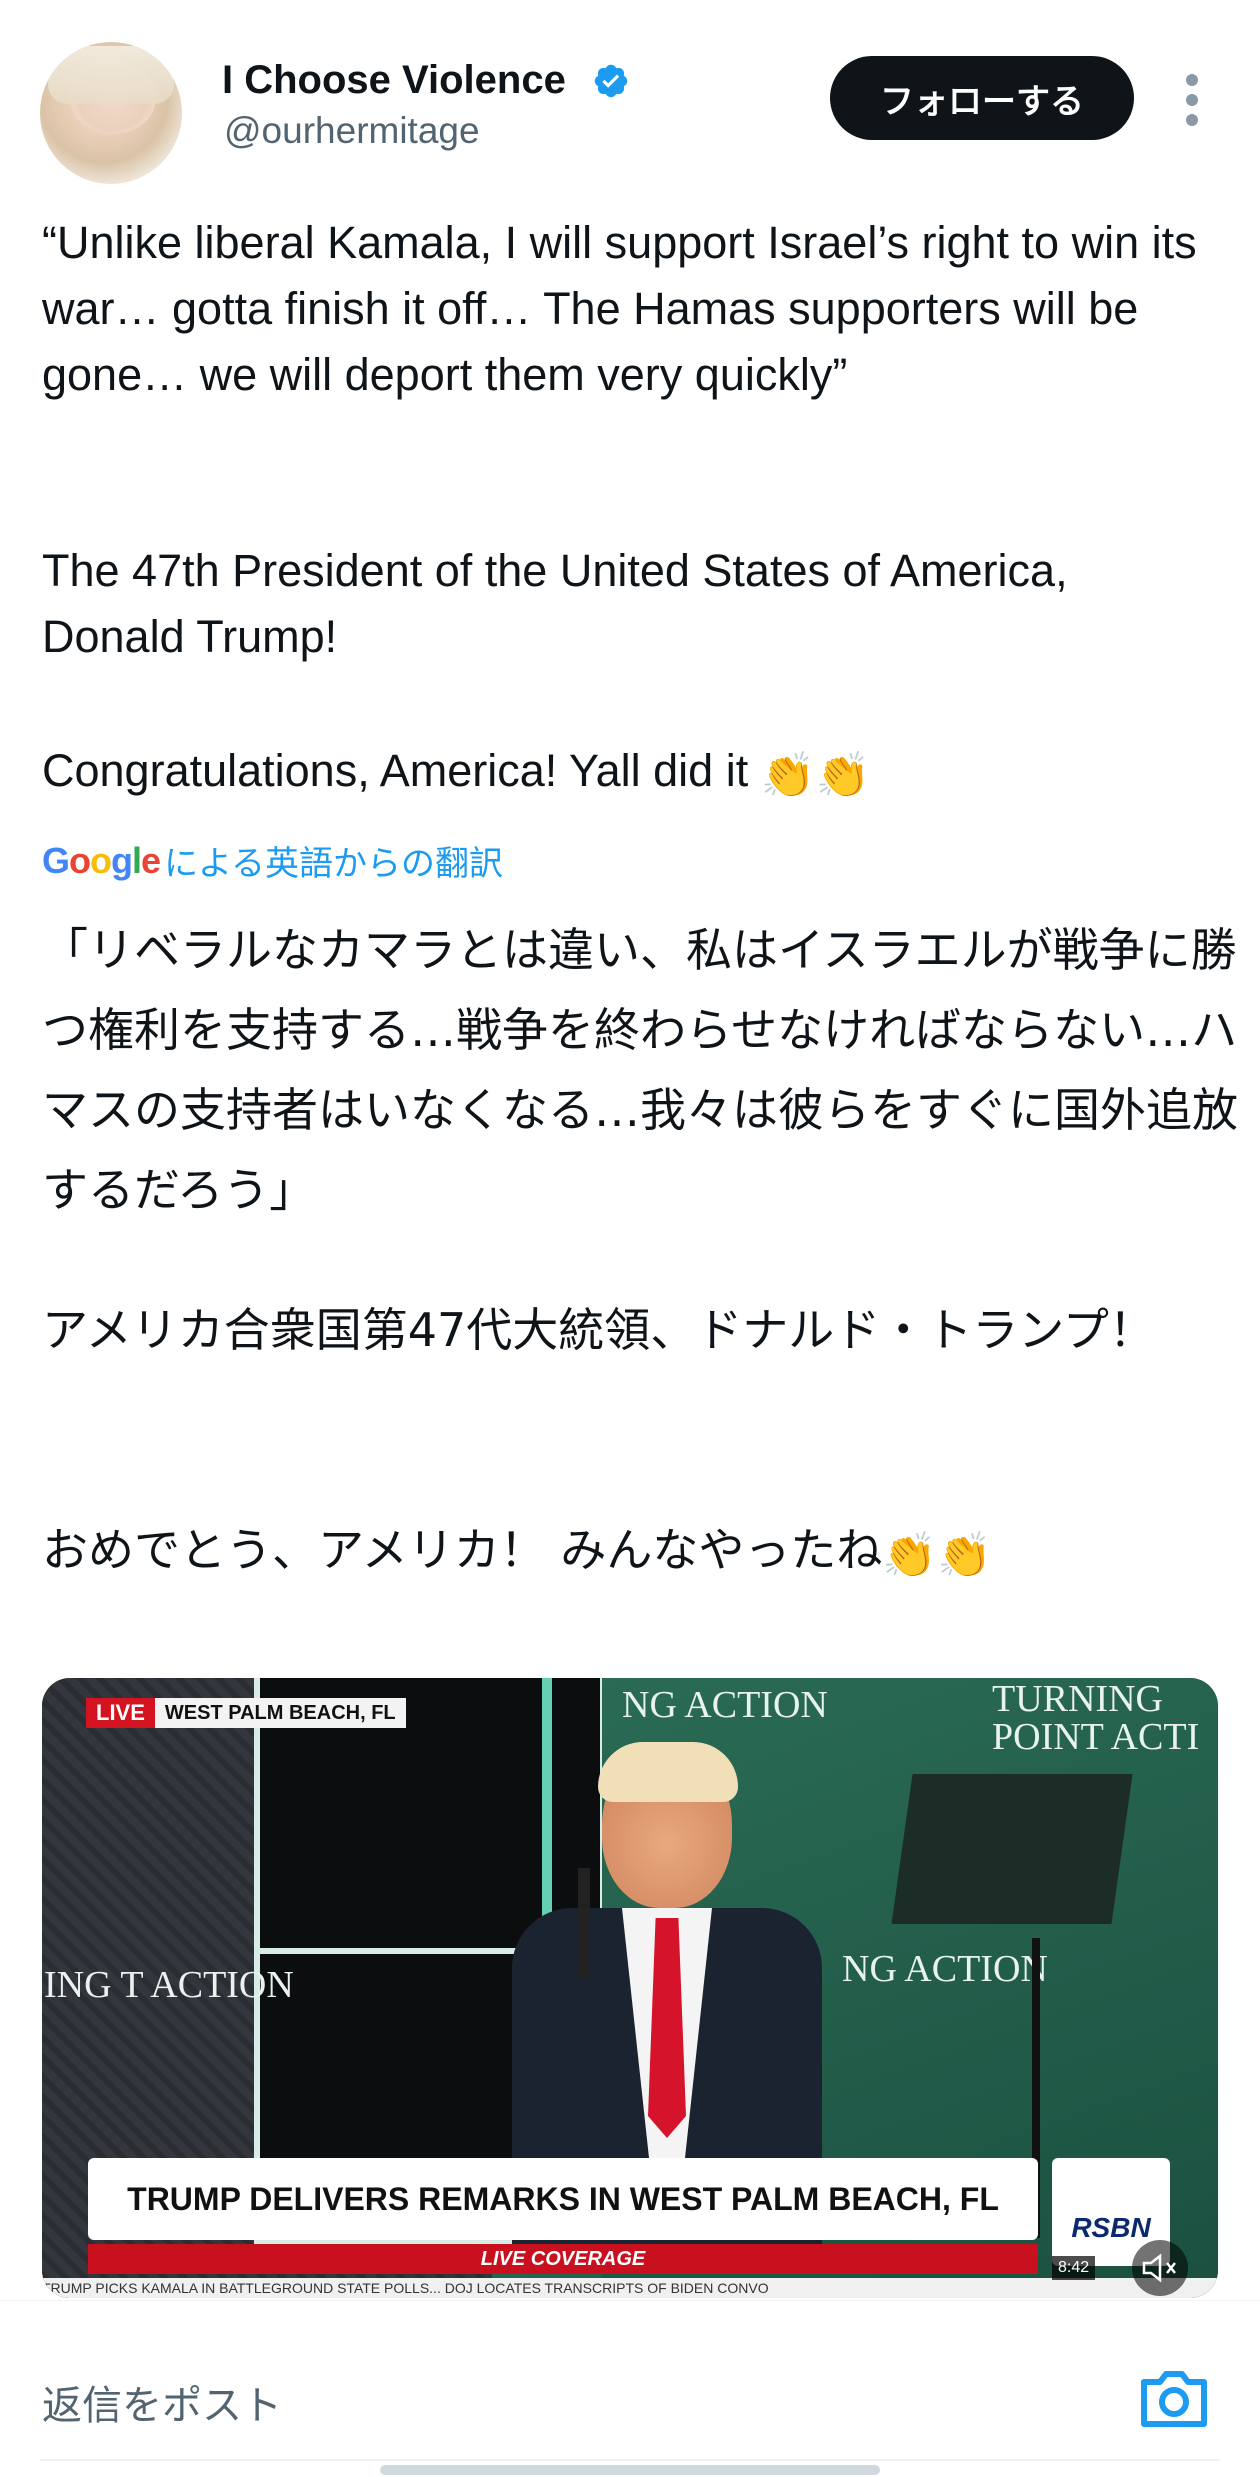 This screenshot has width=1260, height=2477. Describe the element at coordinates (169, 1985) in the screenshot. I see `backdrop-logo-text: ING T ACTION` at that location.